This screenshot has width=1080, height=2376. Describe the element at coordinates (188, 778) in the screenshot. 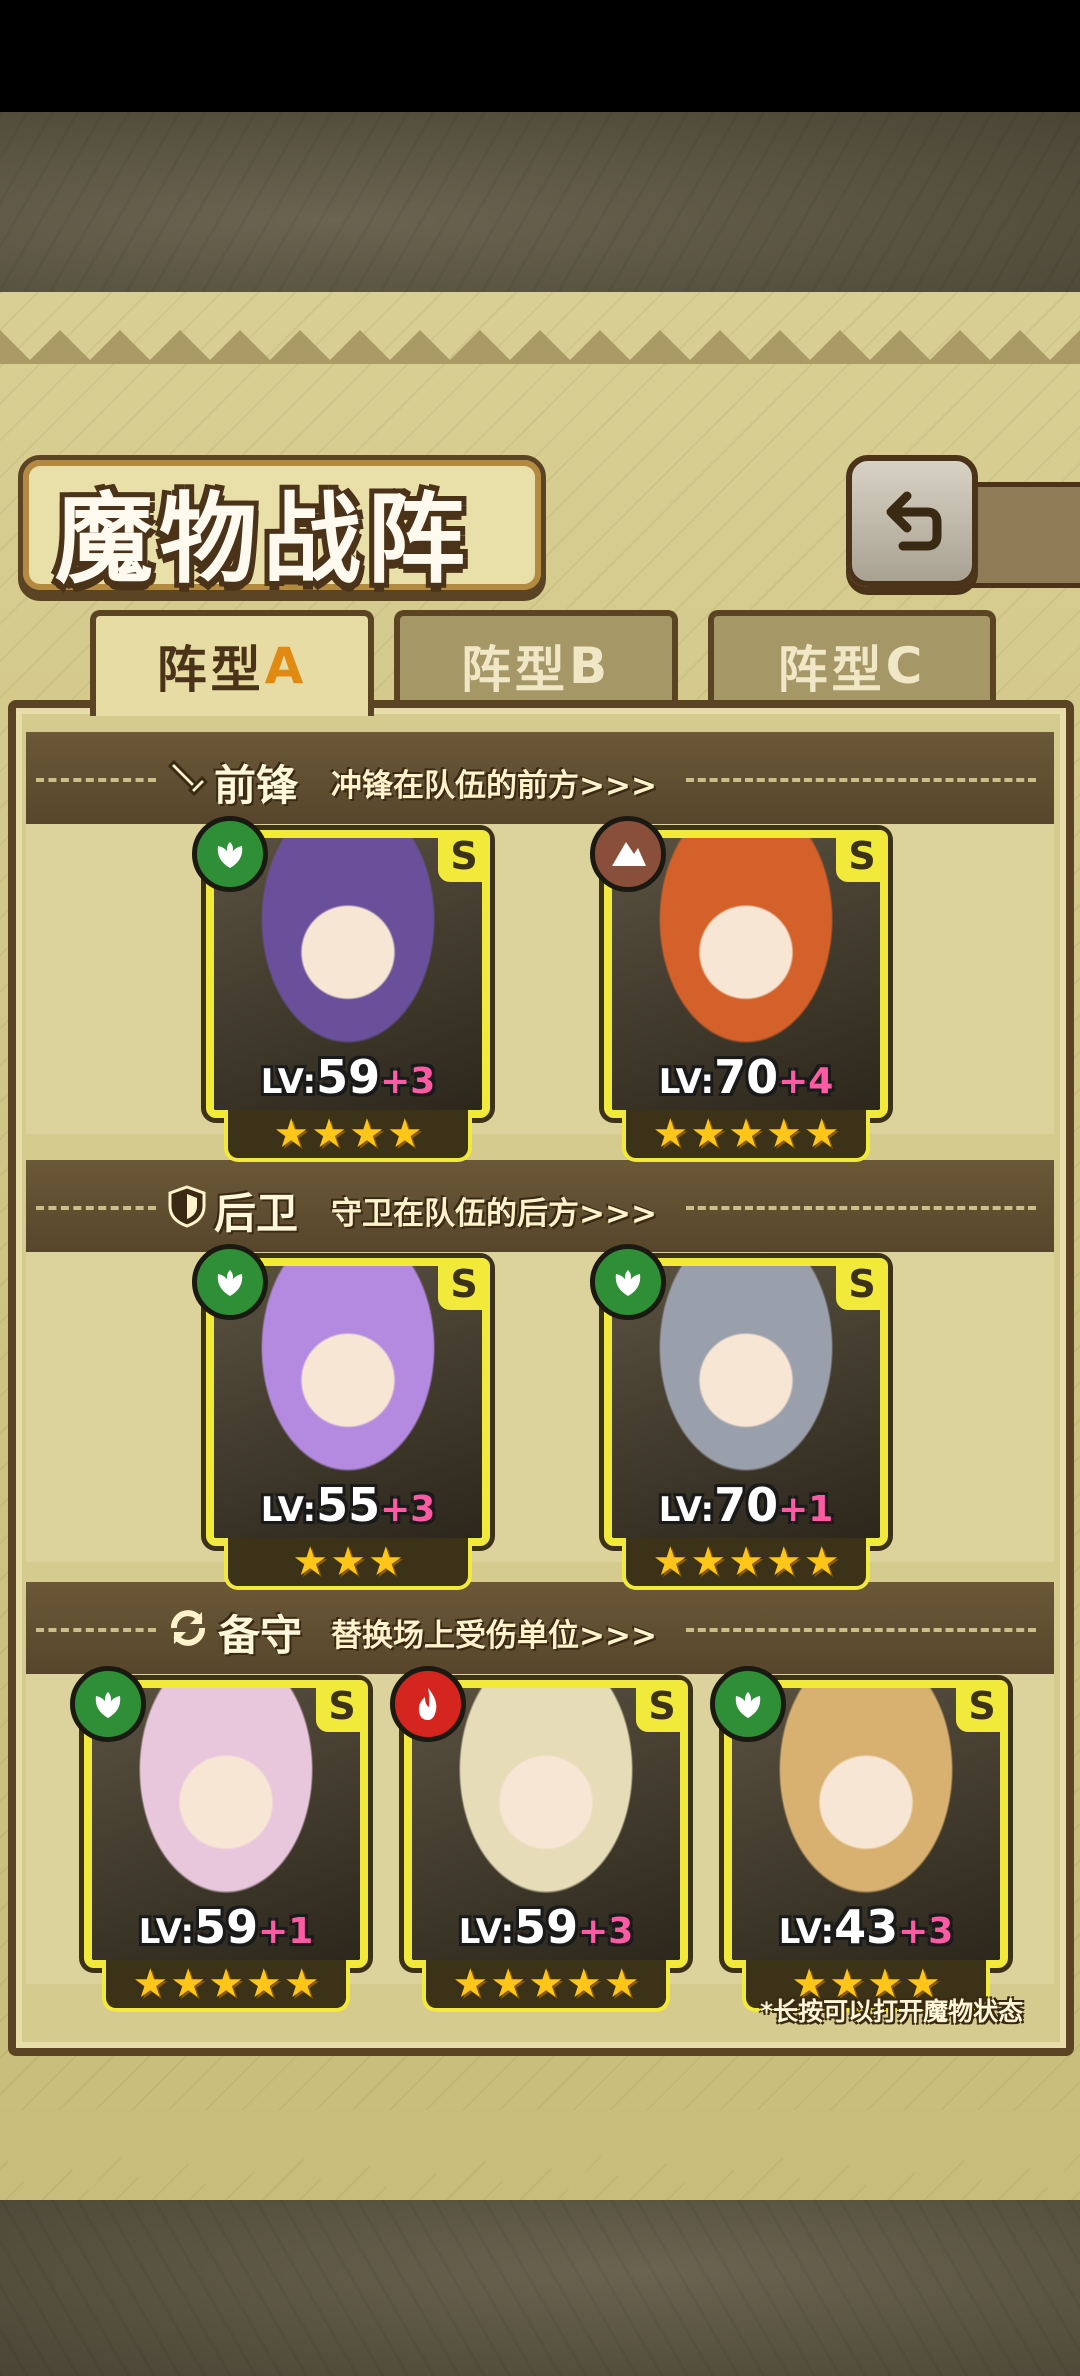

I see `sword-icon` at that location.